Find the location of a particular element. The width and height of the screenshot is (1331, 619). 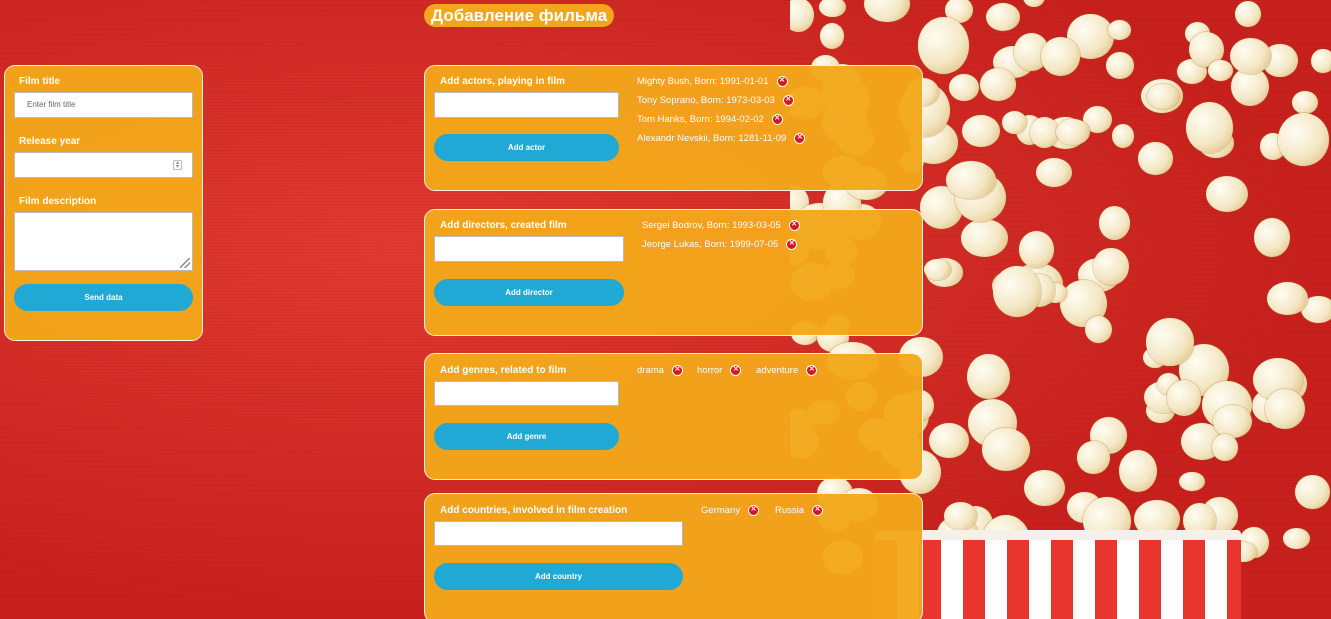

country-tag: Russia ✕ is located at coordinates (797, 510).